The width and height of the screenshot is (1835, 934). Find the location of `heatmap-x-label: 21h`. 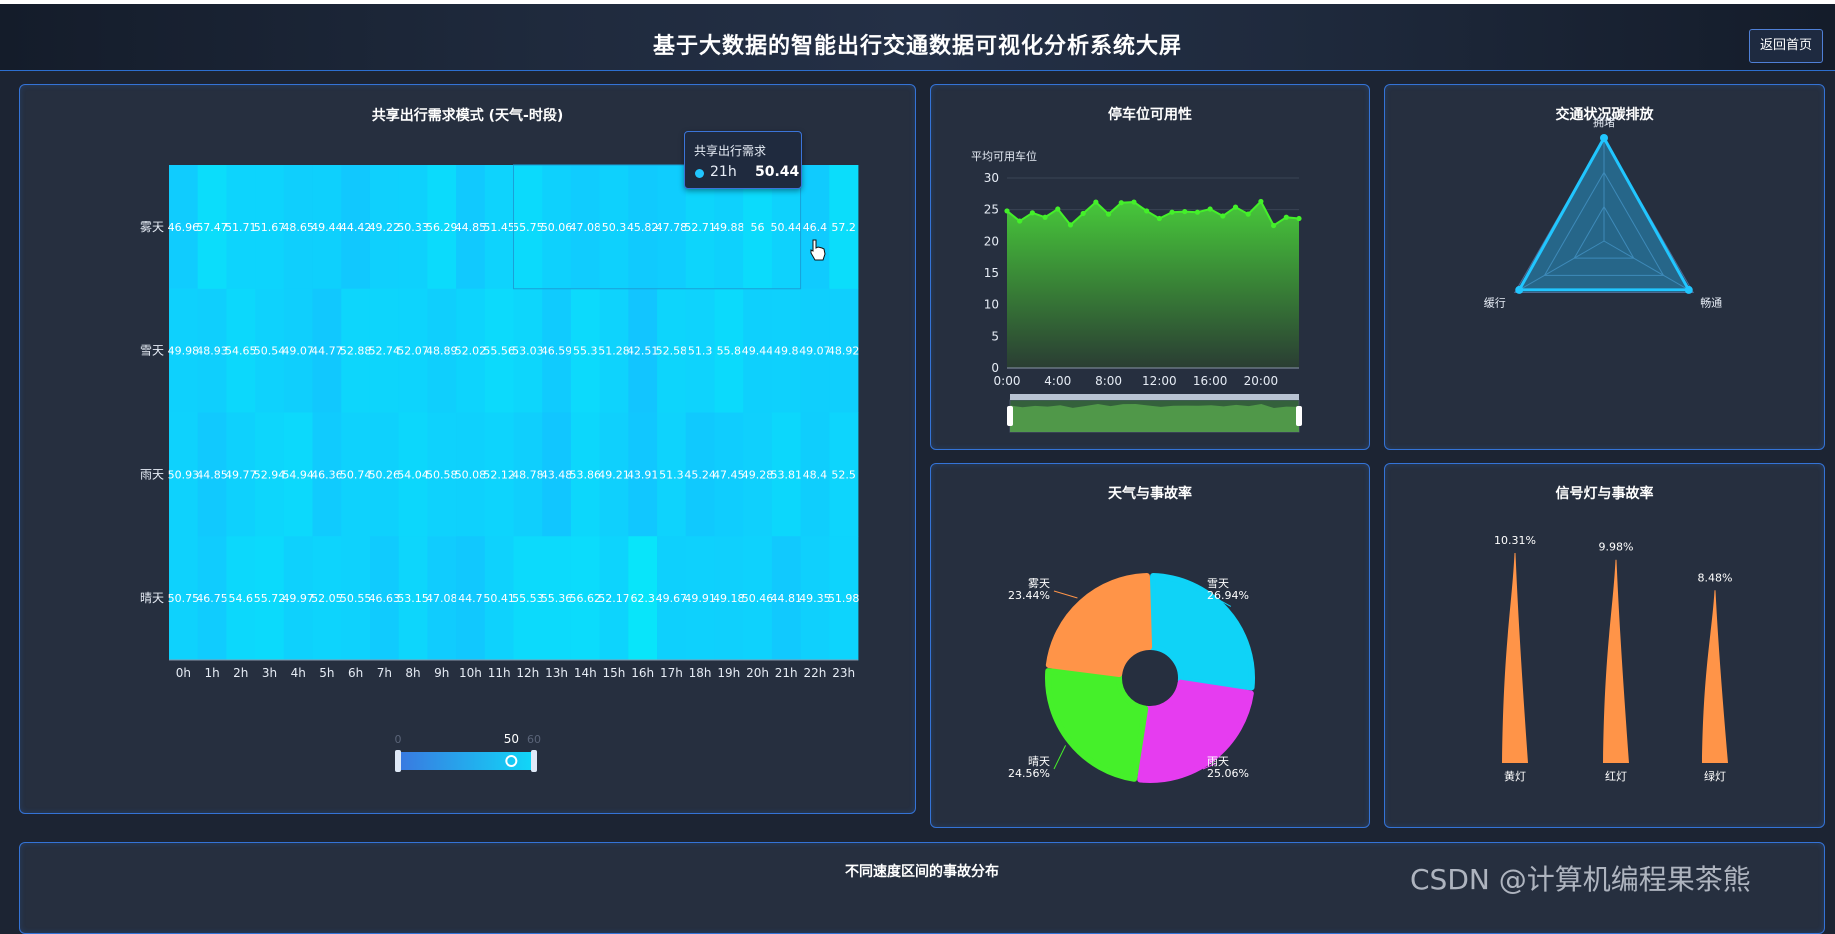

heatmap-x-label: 21h is located at coordinates (786, 673).